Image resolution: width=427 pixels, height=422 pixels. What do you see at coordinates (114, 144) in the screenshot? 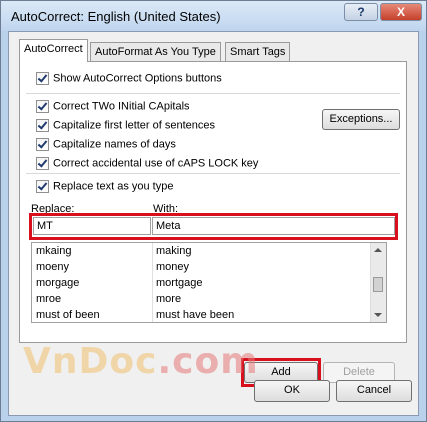
I see `capitalize-days-label: Capitalize names of days` at bounding box center [114, 144].